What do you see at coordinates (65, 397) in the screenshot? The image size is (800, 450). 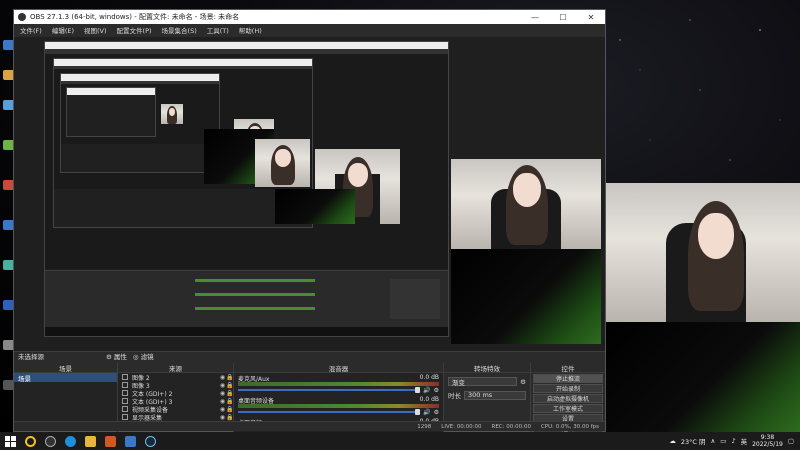 I see `scenes-list: 场景` at bounding box center [65, 397].